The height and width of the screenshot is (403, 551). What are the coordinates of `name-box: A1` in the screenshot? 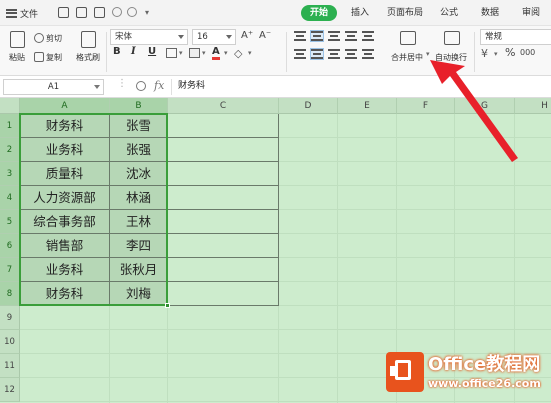 It's located at (53, 87).